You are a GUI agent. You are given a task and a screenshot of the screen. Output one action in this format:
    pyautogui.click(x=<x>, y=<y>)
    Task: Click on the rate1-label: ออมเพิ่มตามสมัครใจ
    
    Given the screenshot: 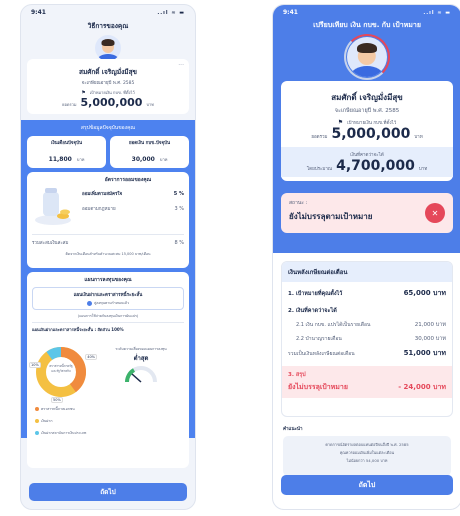 What is the action you would take?
    pyautogui.click(x=102, y=194)
    